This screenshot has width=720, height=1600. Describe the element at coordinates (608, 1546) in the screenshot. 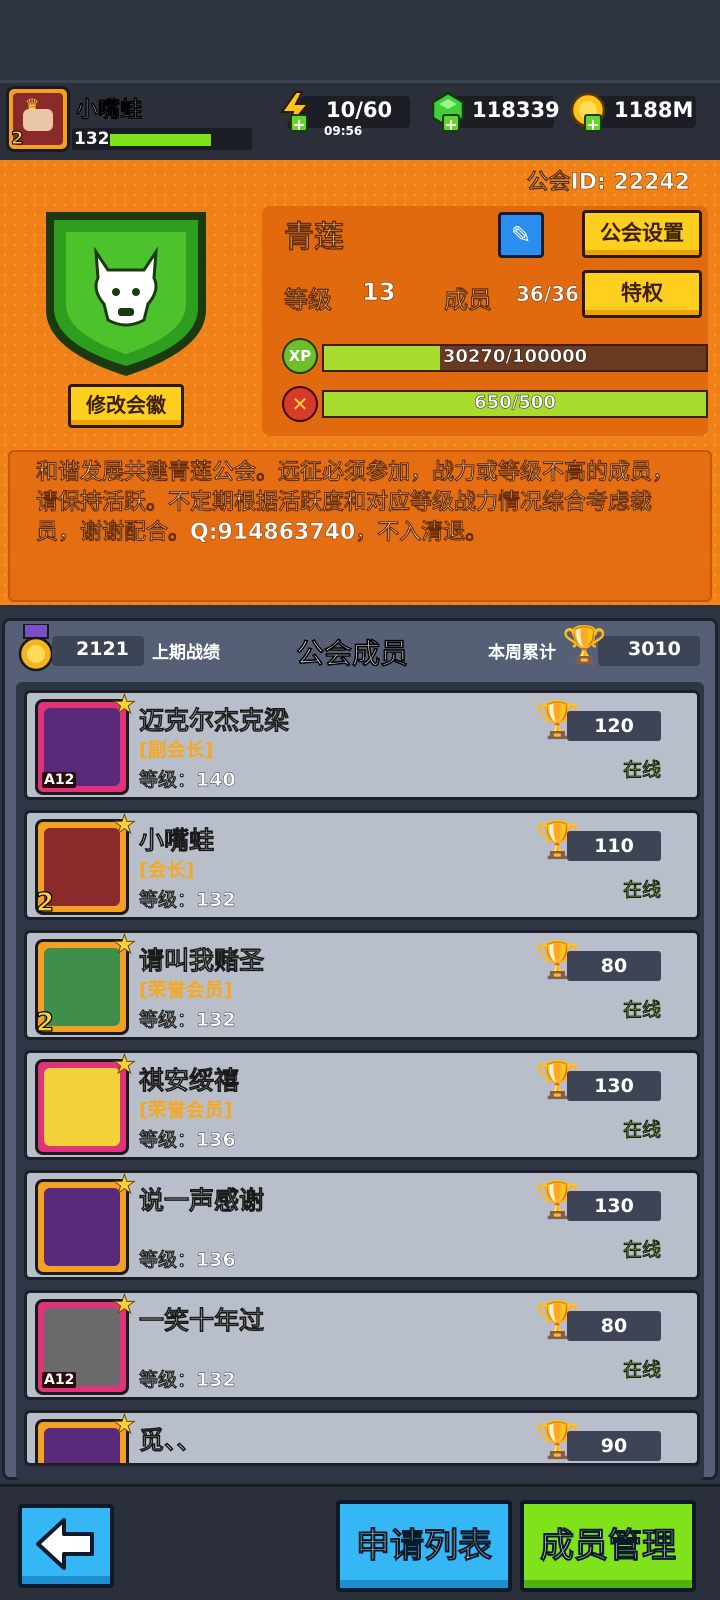

I see `member-manage-button: 成员管理` at that location.